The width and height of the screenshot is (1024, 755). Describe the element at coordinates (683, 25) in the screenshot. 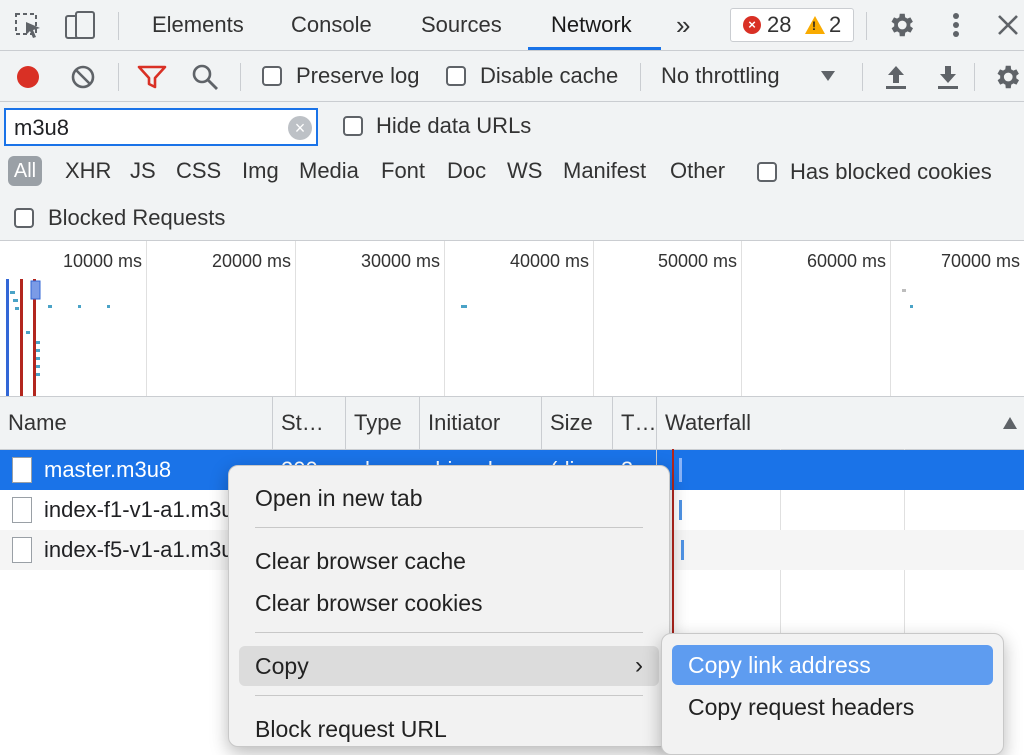

I see `more-tabs-chevron: »` at that location.